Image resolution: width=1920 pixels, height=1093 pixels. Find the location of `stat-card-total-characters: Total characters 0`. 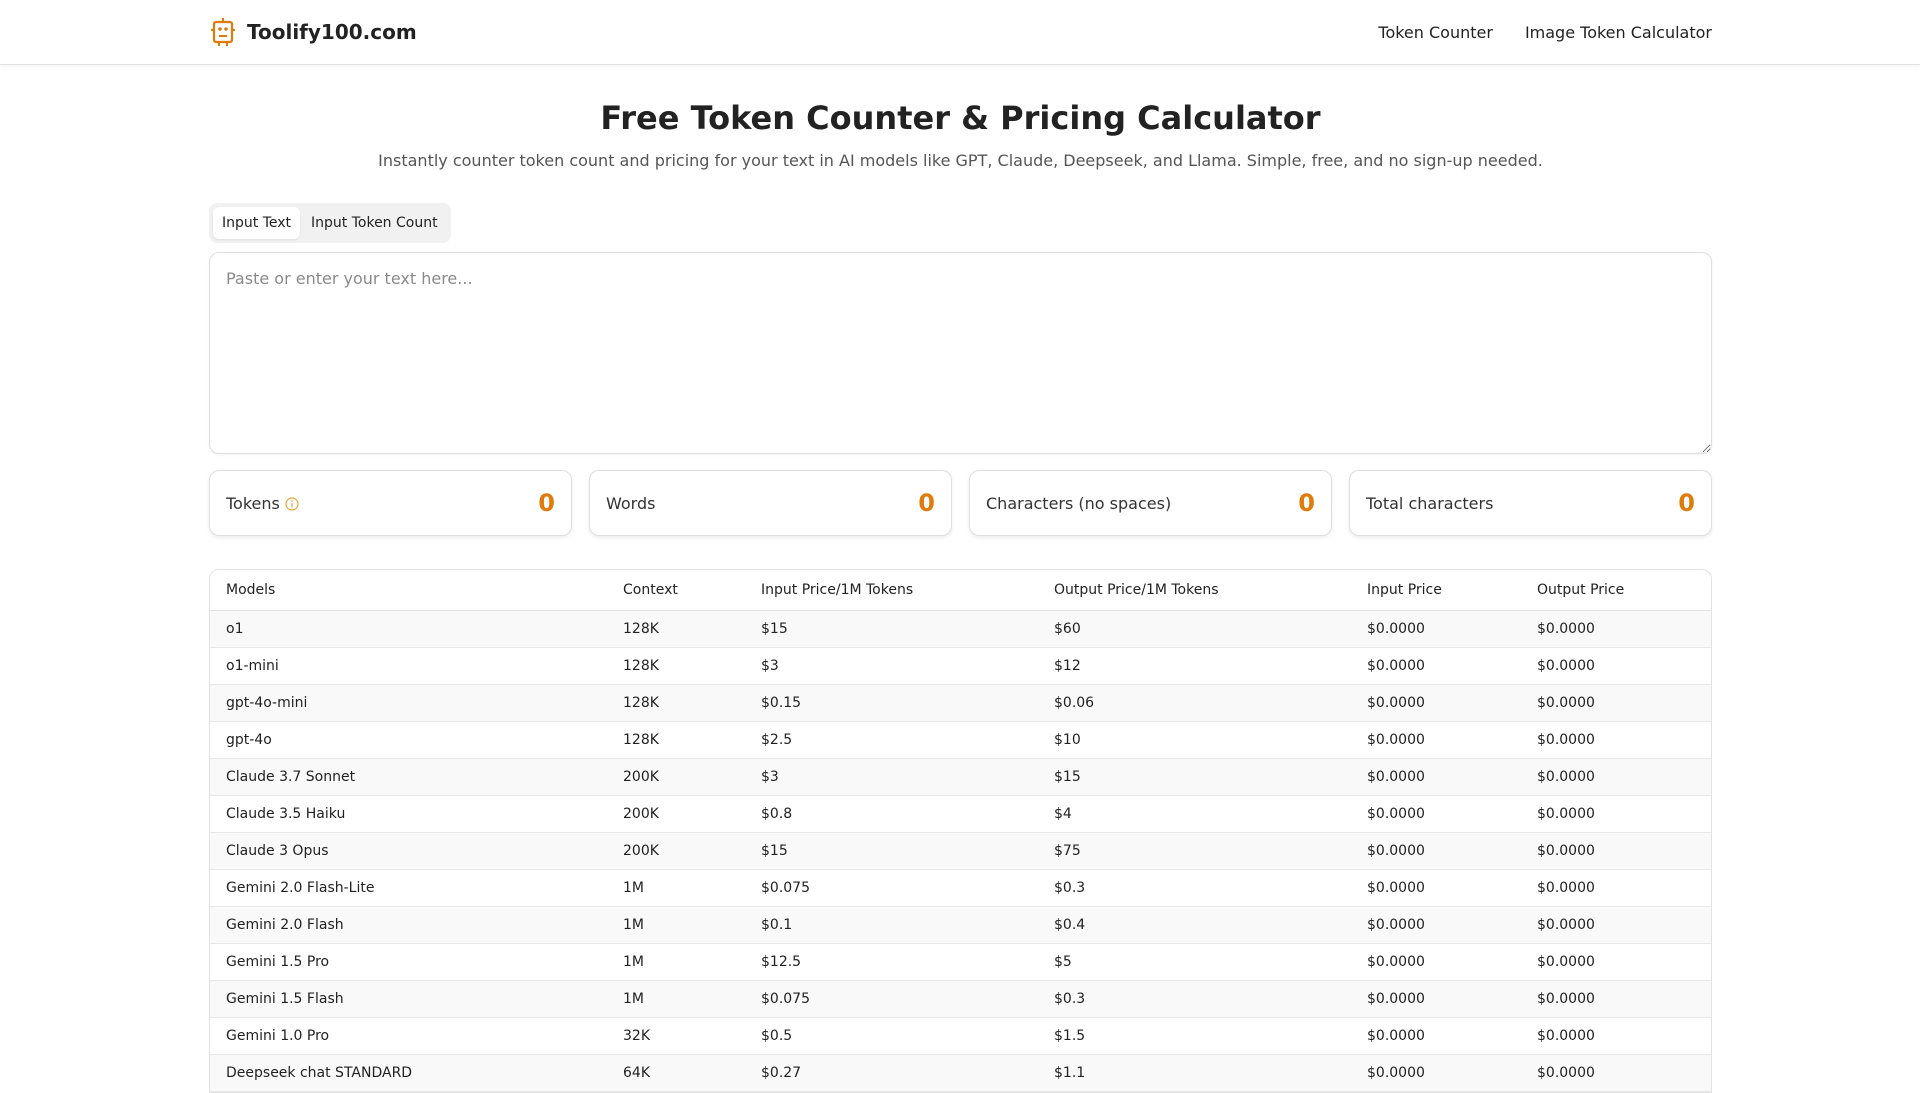

stat-card-total-characters: Total characters 0 is located at coordinates (1530, 503).